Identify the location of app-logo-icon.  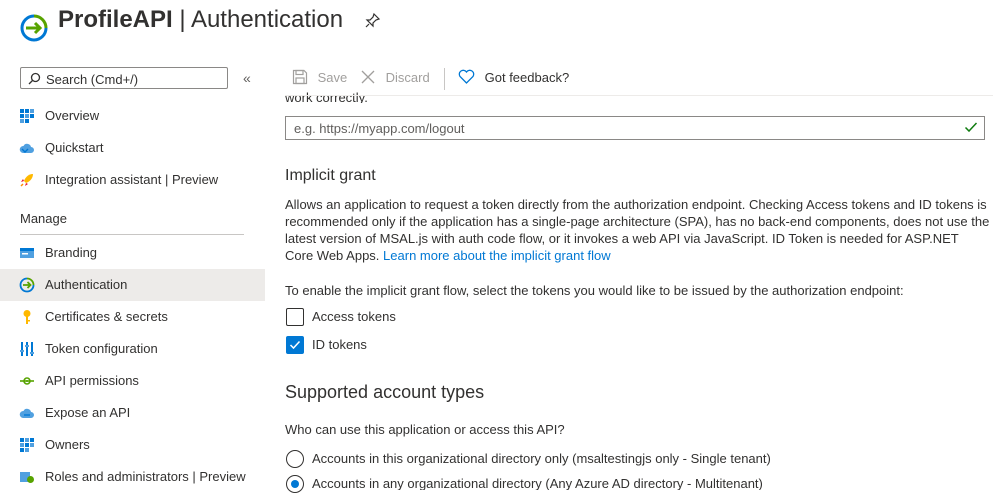
(34, 28).